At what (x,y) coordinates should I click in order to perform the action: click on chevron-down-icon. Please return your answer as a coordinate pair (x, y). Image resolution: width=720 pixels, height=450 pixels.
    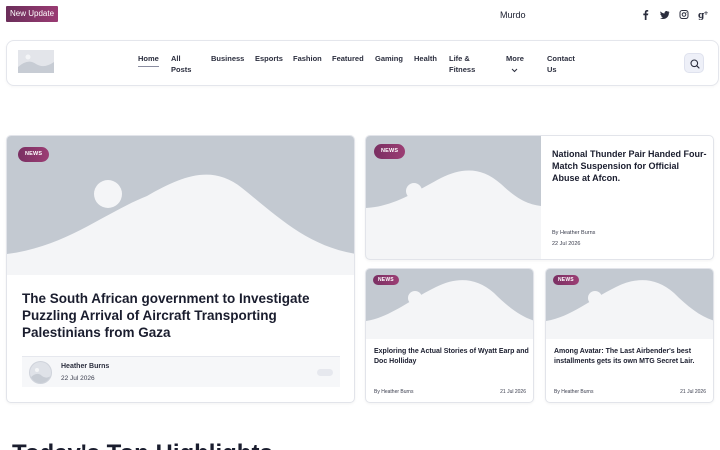
    Looking at the image, I should click on (514, 70).